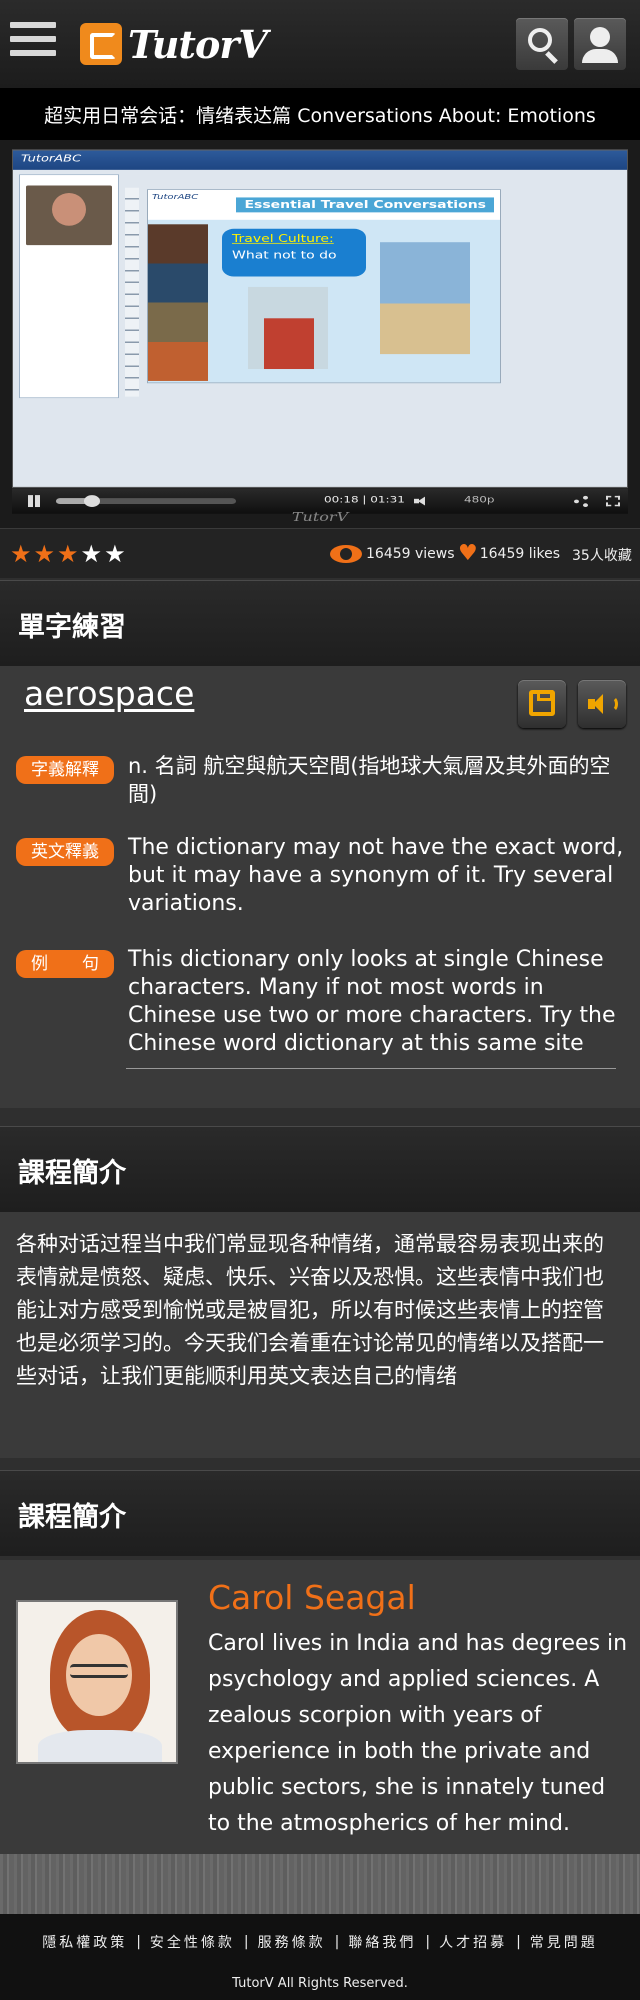 The height and width of the screenshot is (2000, 640). I want to click on instructor-photo, so click(97, 1682).